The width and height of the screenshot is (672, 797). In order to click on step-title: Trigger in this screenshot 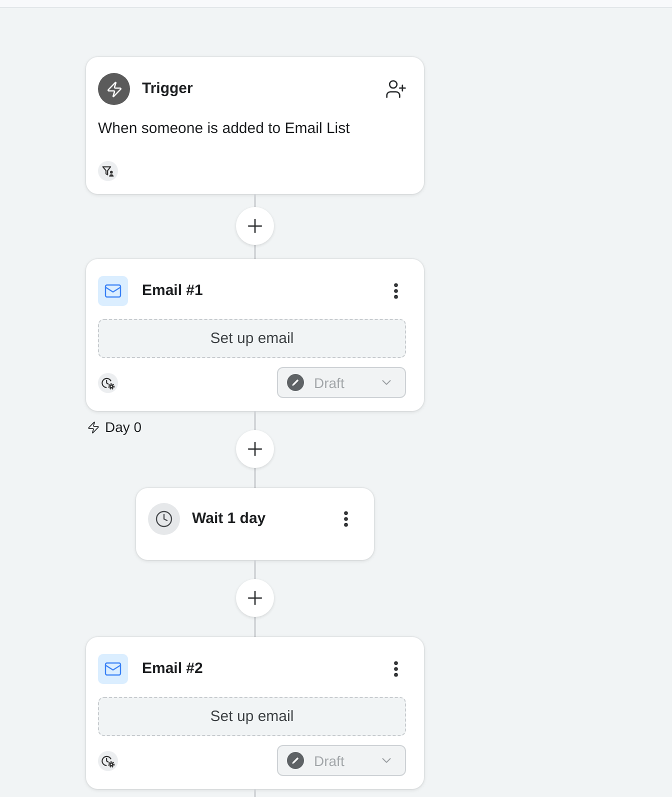, I will do `click(168, 89)`.